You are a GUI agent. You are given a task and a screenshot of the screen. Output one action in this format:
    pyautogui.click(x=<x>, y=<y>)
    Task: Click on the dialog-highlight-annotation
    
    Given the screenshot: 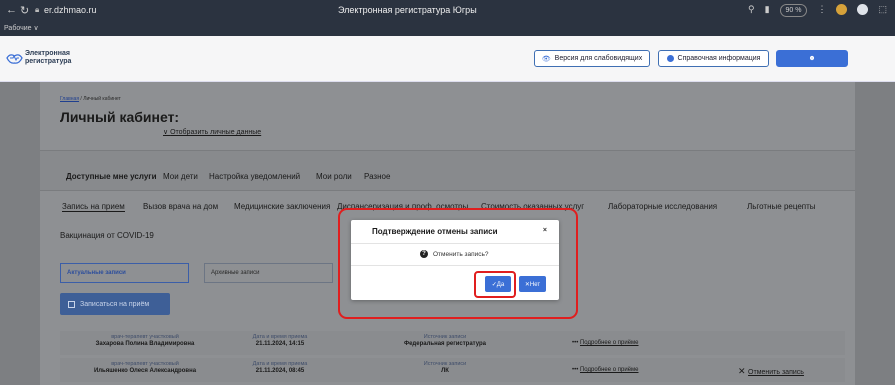 What is the action you would take?
    pyautogui.click(x=458, y=263)
    